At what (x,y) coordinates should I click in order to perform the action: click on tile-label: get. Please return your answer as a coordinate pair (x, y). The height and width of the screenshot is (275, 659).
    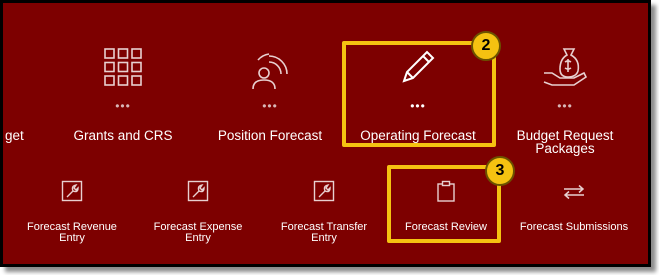
    Looking at the image, I should click on (14, 135).